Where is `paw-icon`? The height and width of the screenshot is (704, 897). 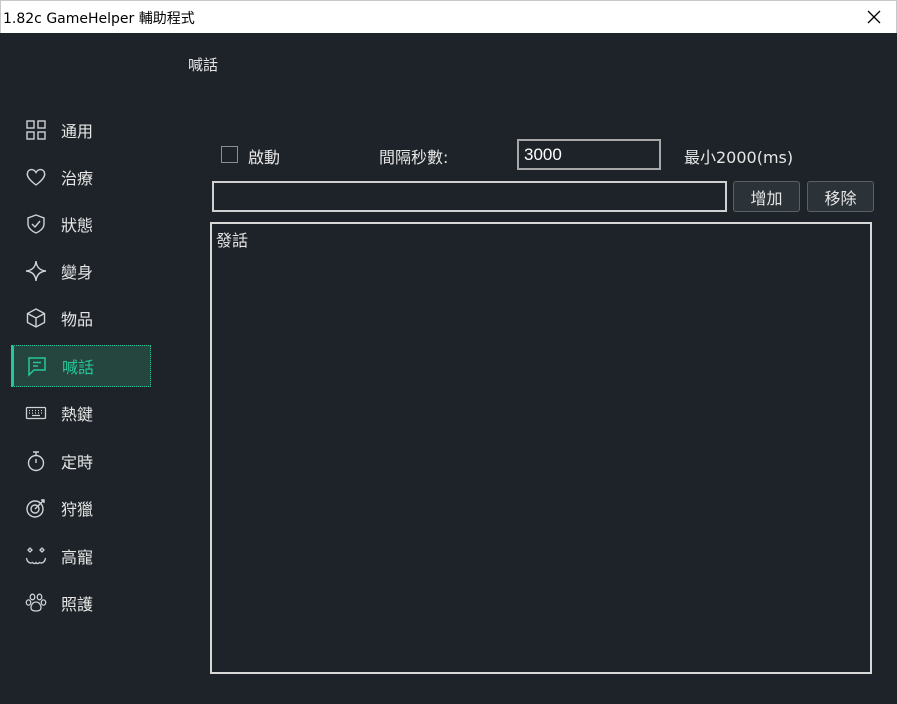 paw-icon is located at coordinates (36, 603).